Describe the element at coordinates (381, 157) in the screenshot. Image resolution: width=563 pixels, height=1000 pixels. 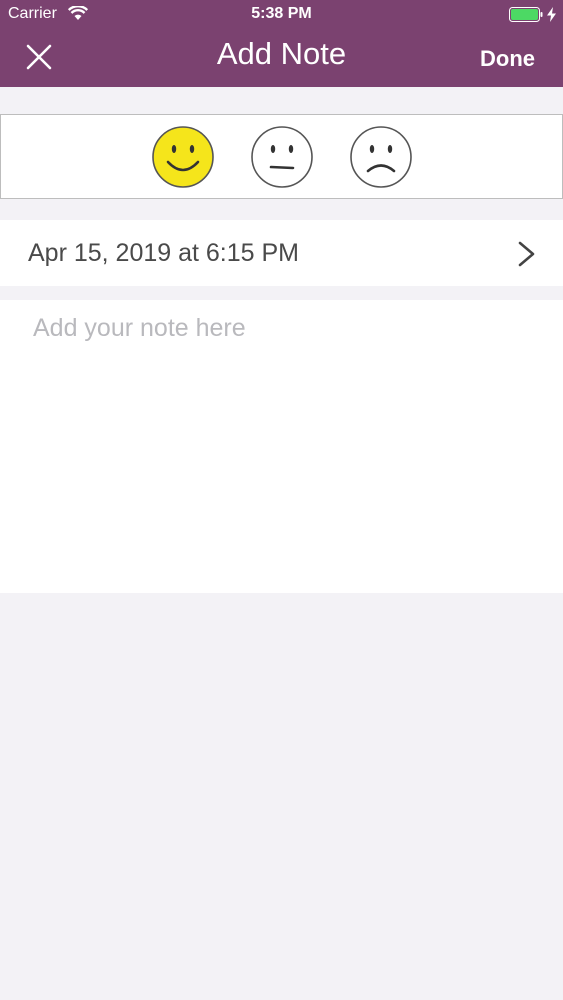
I see `sad-face-icon` at that location.